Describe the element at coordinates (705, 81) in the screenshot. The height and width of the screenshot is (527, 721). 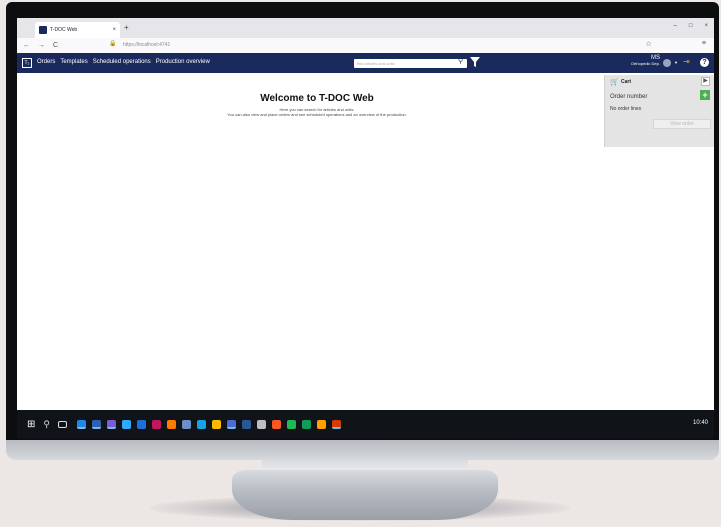
I see `cart-toggle-button: ▶` at that location.